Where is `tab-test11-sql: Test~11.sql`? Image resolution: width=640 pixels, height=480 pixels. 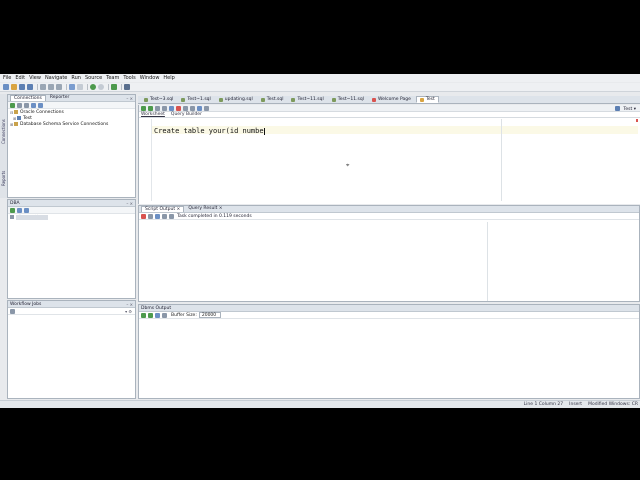
tab-test11-sql: Test~11.sql is located at coordinates (307, 99).